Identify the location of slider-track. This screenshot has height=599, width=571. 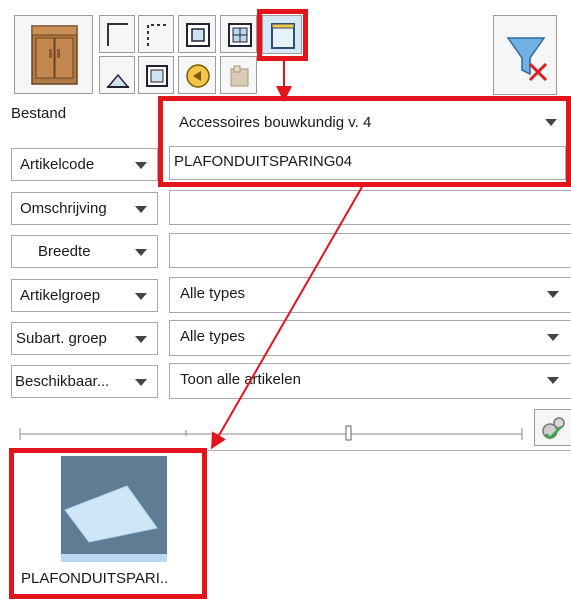
(271, 433).